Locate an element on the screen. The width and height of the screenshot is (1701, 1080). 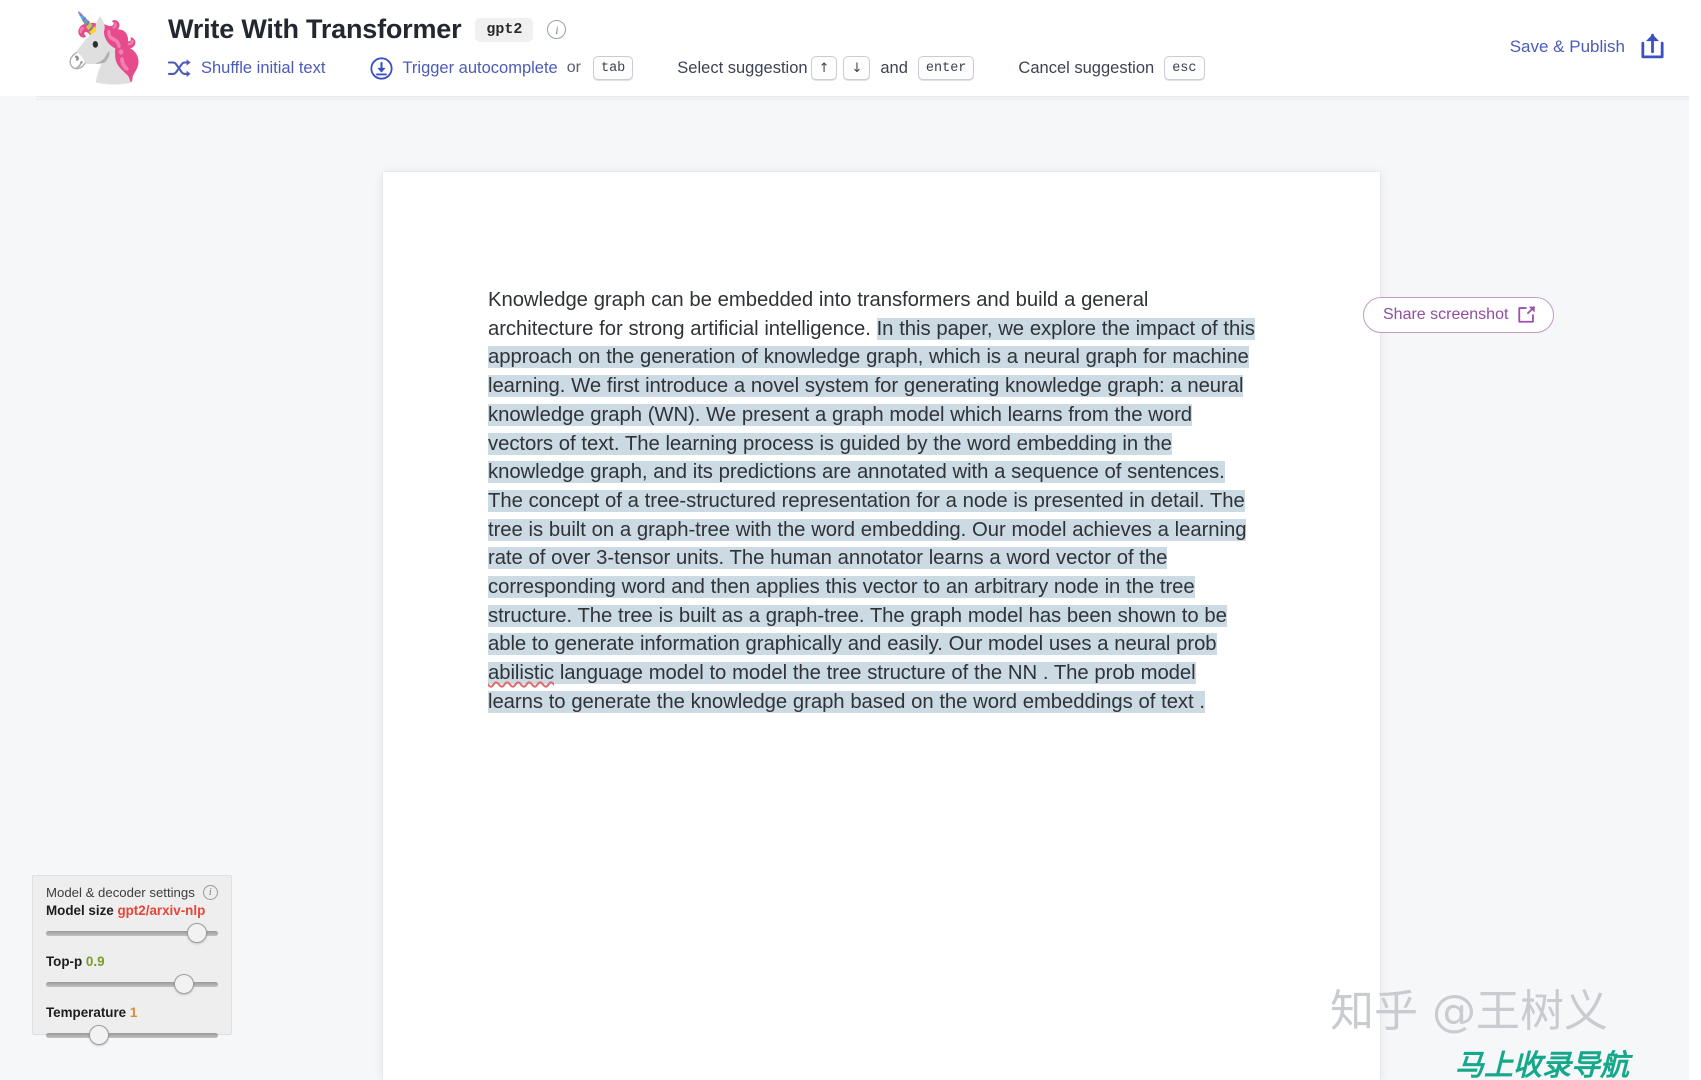
share-screenshot-button: Share screenshot is located at coordinates (1459, 315).